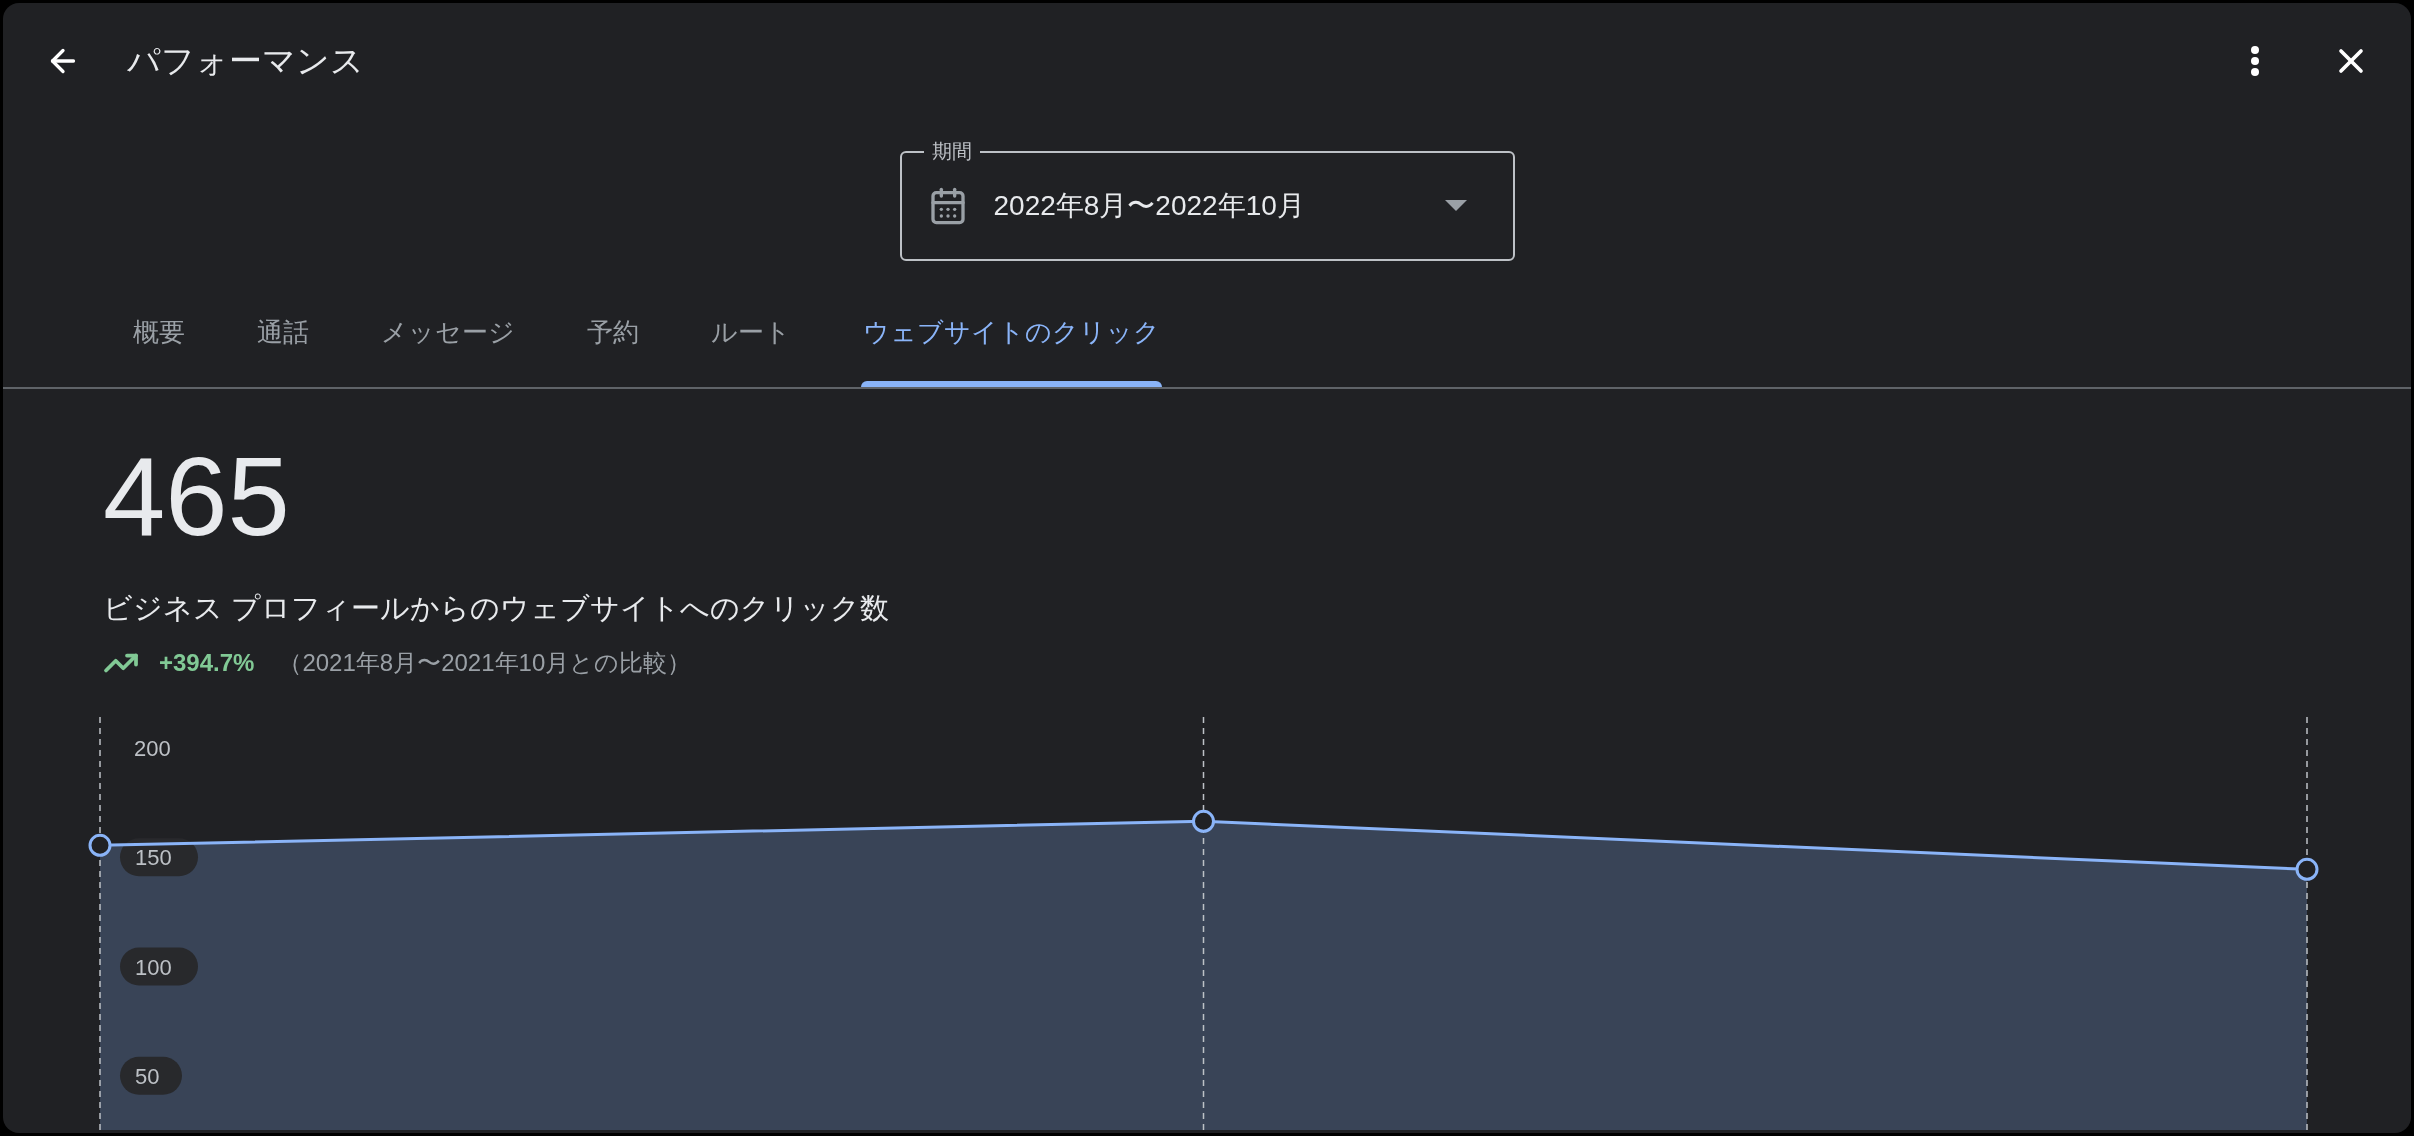 Image resolution: width=2414 pixels, height=1136 pixels. What do you see at coordinates (1149, 206) in the screenshot?
I see `period-value: 2022年8月〜2022年10月` at bounding box center [1149, 206].